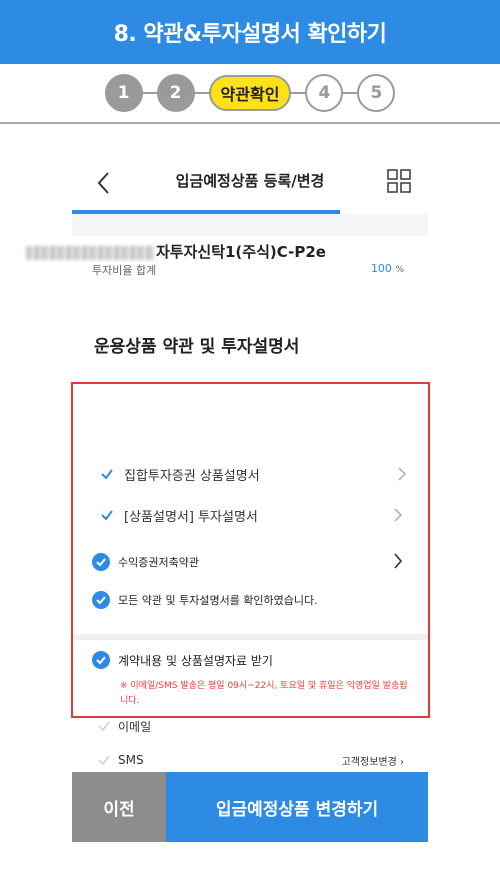 This screenshot has height=875, width=500. Describe the element at coordinates (176, 252) in the screenshot. I see `product-name: 자투자신탁1(주식)C-P2e` at that location.